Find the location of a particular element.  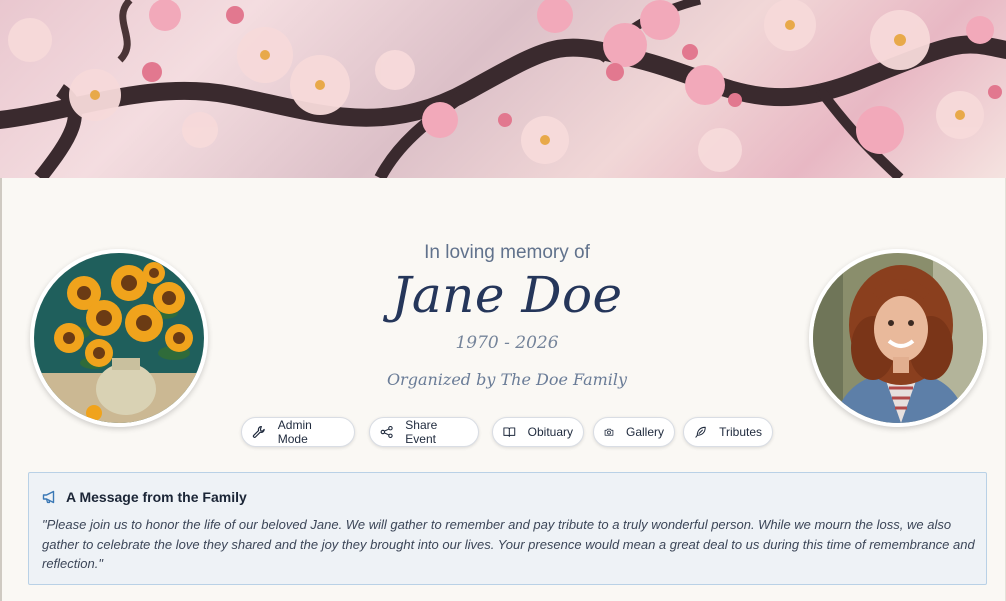

share-event-button: Share Event is located at coordinates (424, 432).